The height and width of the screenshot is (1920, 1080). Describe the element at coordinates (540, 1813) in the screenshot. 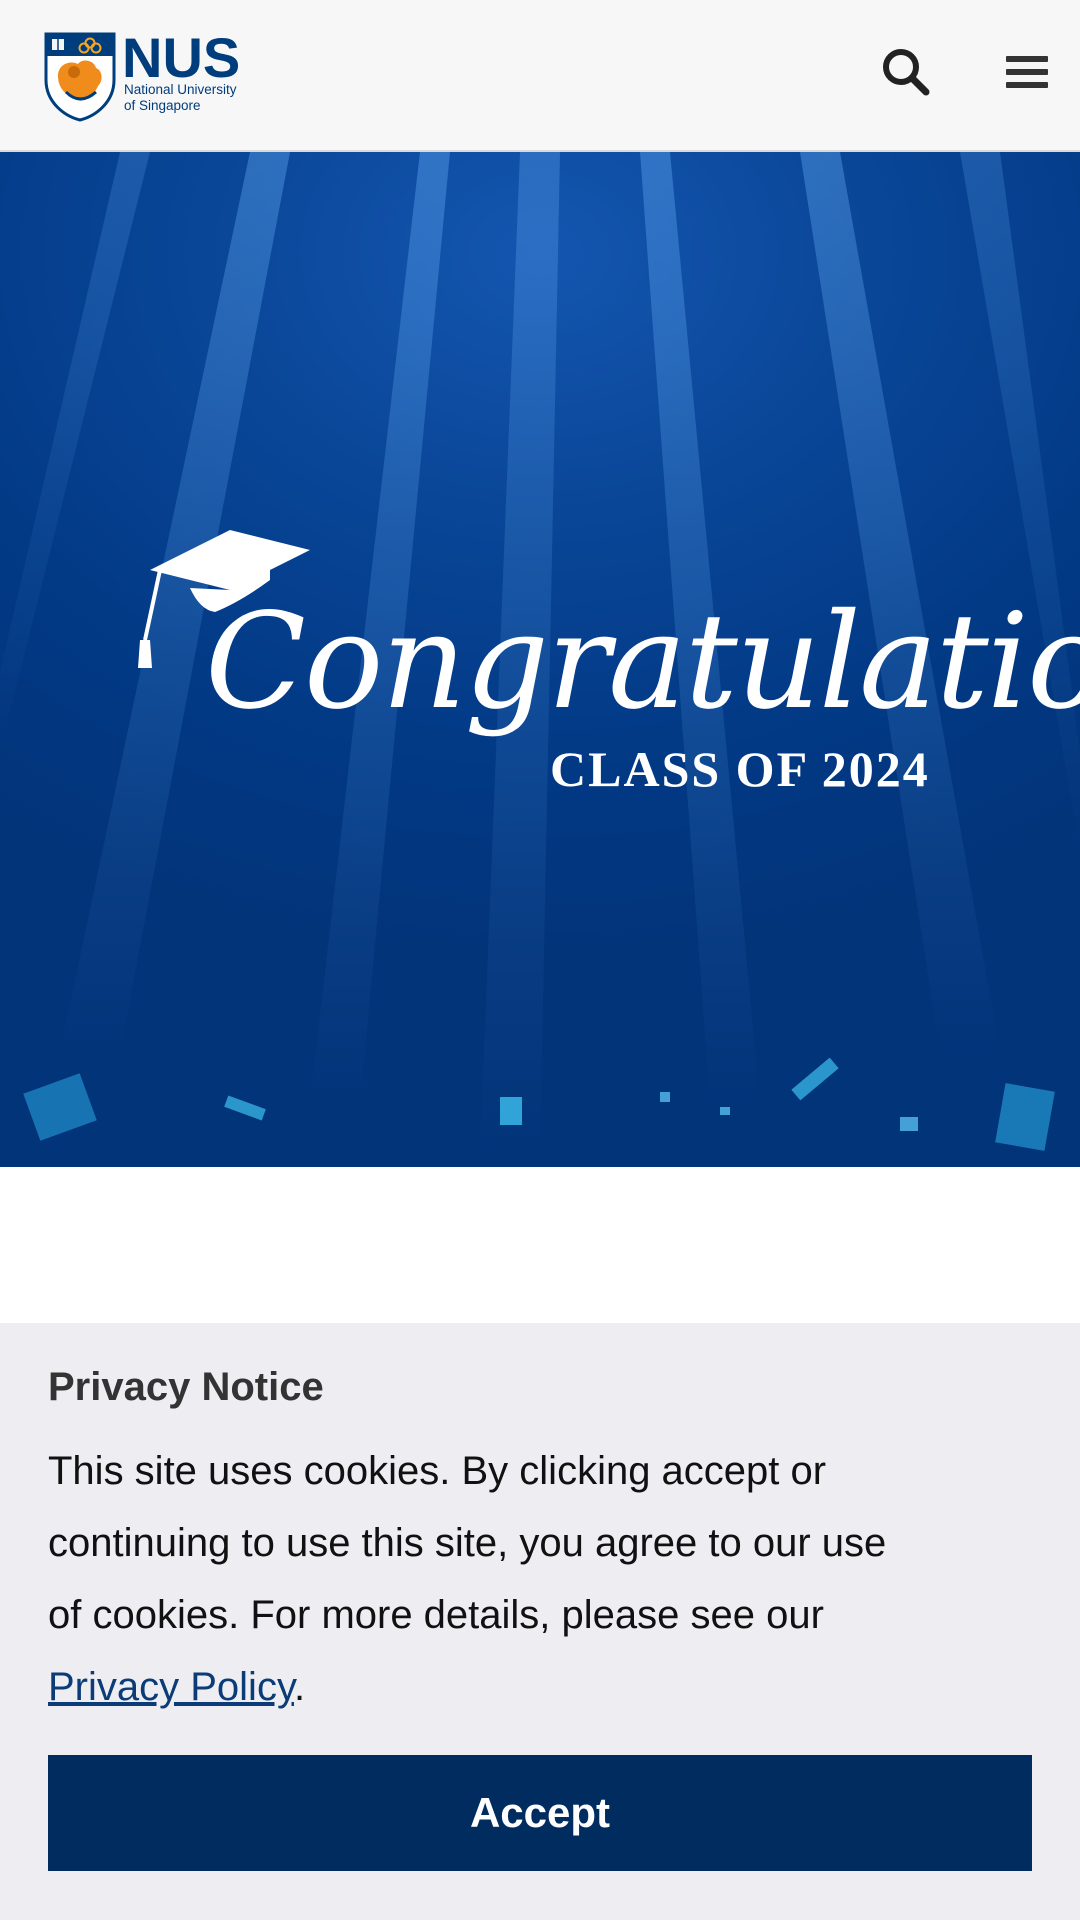

I see `accept-button: Accept` at that location.